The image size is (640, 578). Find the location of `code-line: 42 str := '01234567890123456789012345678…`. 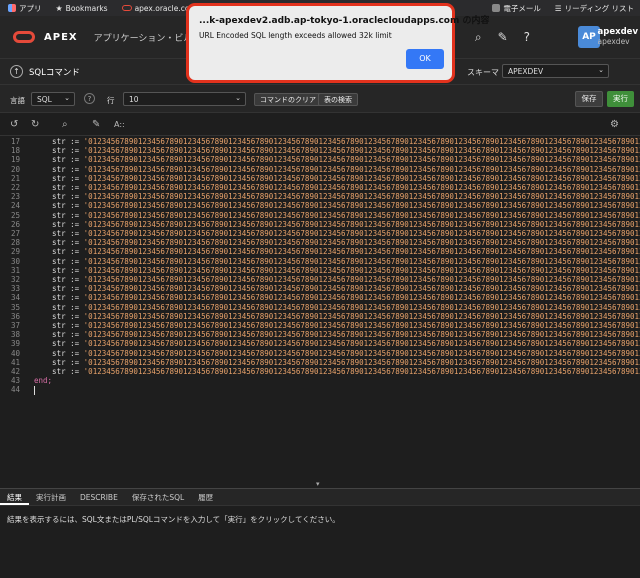

code-line: 42 str := '01234567890123456789012345678… is located at coordinates (320, 371).